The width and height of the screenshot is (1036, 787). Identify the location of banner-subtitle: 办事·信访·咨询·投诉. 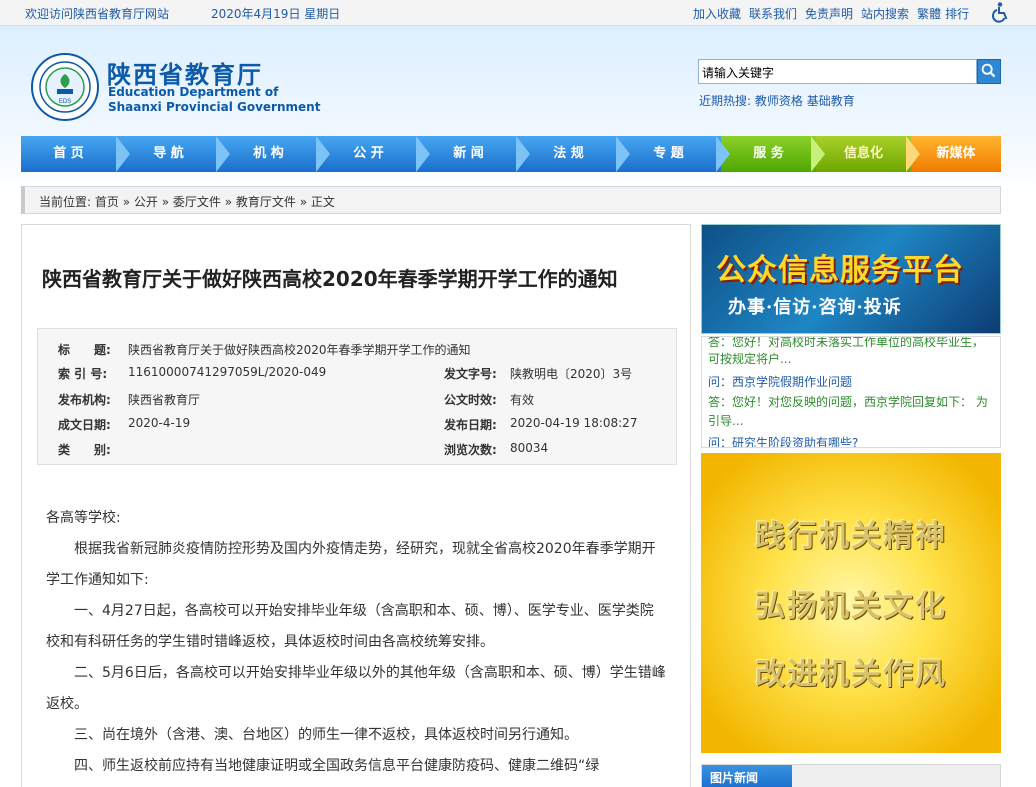
(815, 307).